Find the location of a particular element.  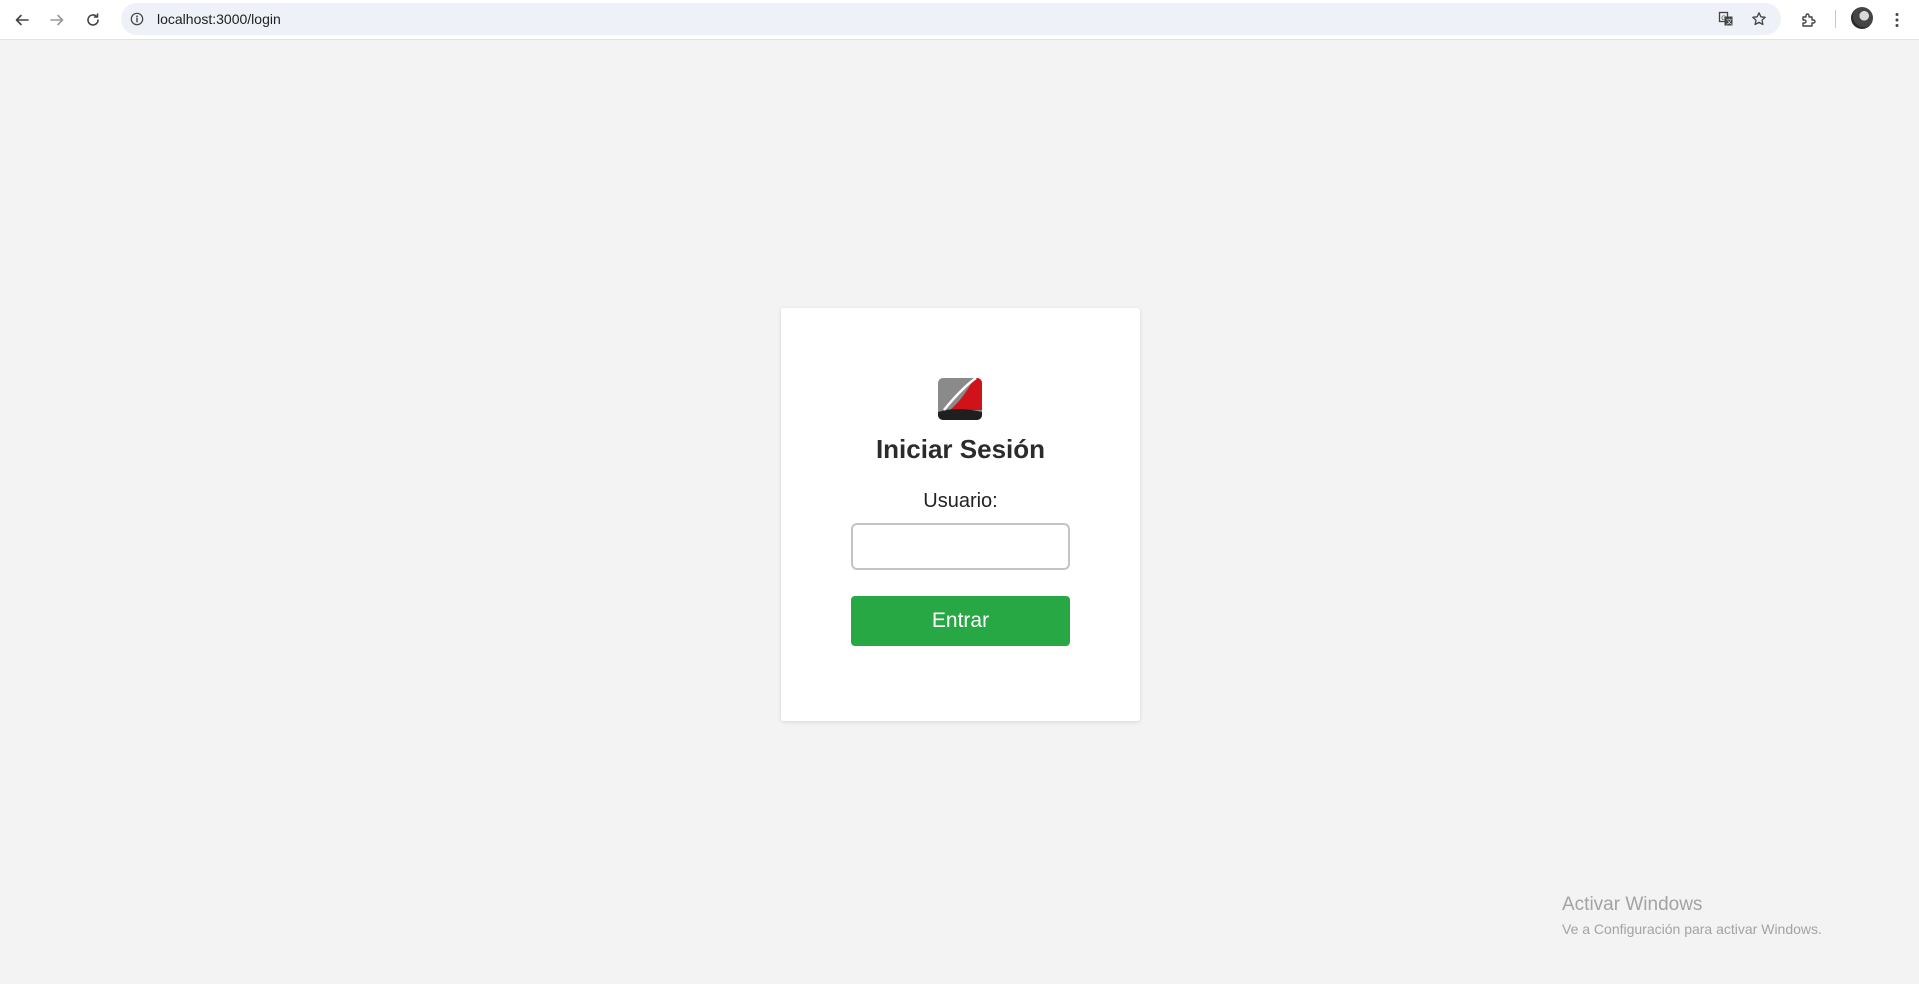

watermark-subtitle: Ve a Configuración para activar Windows. is located at coordinates (1692, 929).